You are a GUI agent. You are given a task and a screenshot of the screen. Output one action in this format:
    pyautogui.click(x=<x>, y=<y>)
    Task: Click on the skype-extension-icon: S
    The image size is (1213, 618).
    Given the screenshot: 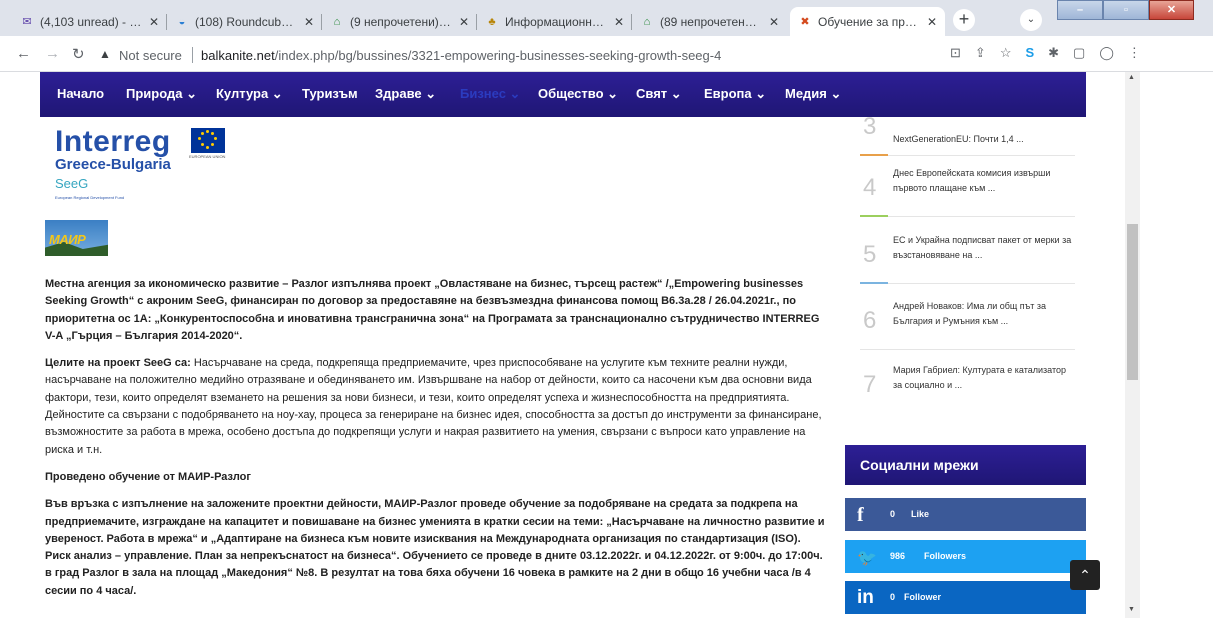 What is the action you would take?
    pyautogui.click(x=1029, y=53)
    